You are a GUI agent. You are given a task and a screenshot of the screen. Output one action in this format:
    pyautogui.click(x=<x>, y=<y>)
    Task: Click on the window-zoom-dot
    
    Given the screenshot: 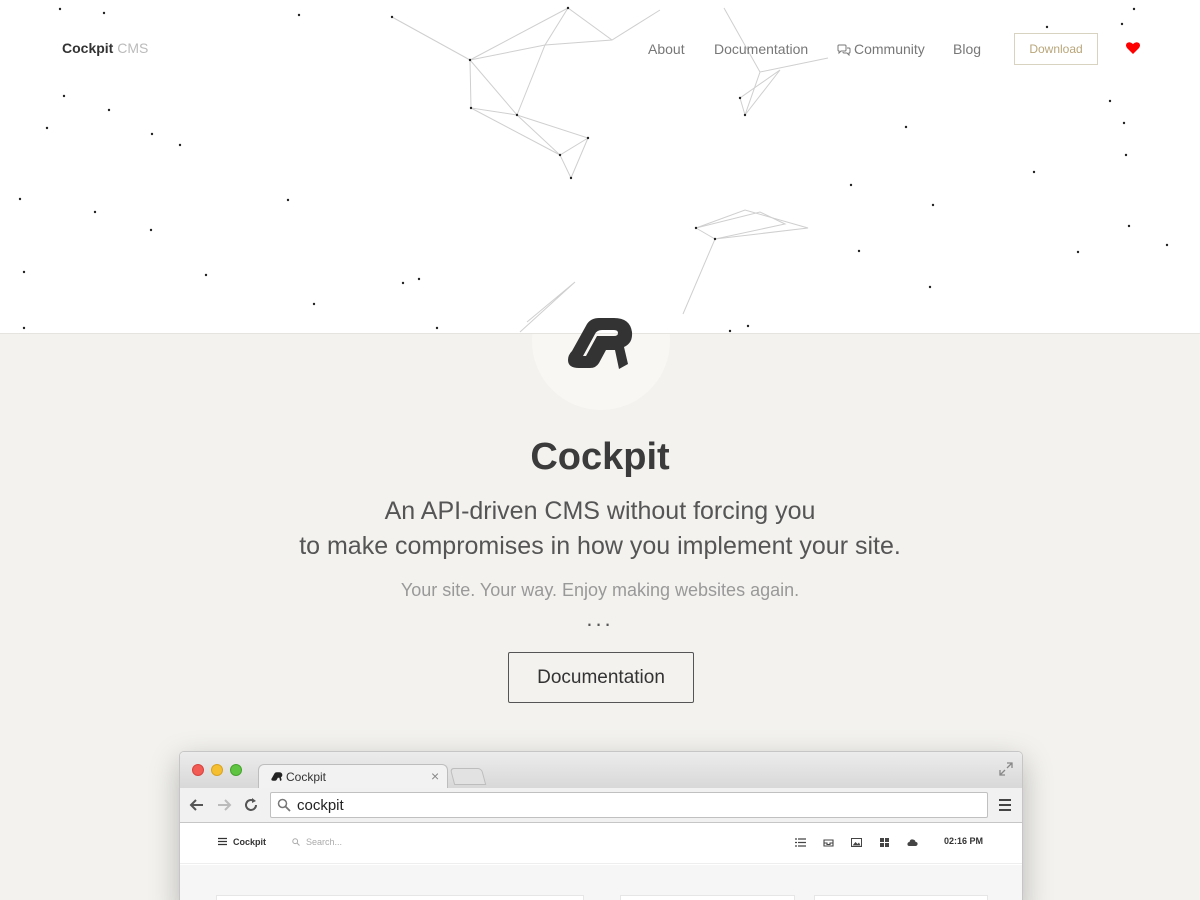 What is the action you would take?
    pyautogui.click(x=236, y=770)
    